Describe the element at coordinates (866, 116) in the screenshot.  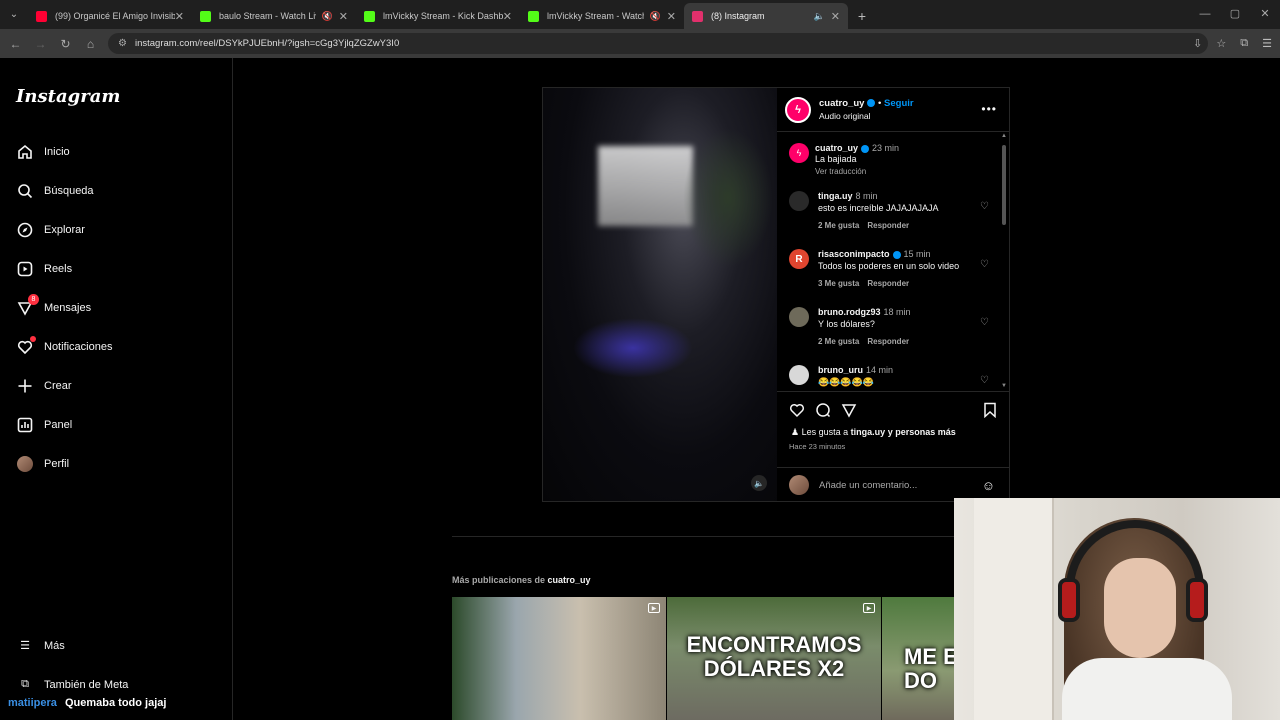
I see `audio-link: Audio original` at that location.